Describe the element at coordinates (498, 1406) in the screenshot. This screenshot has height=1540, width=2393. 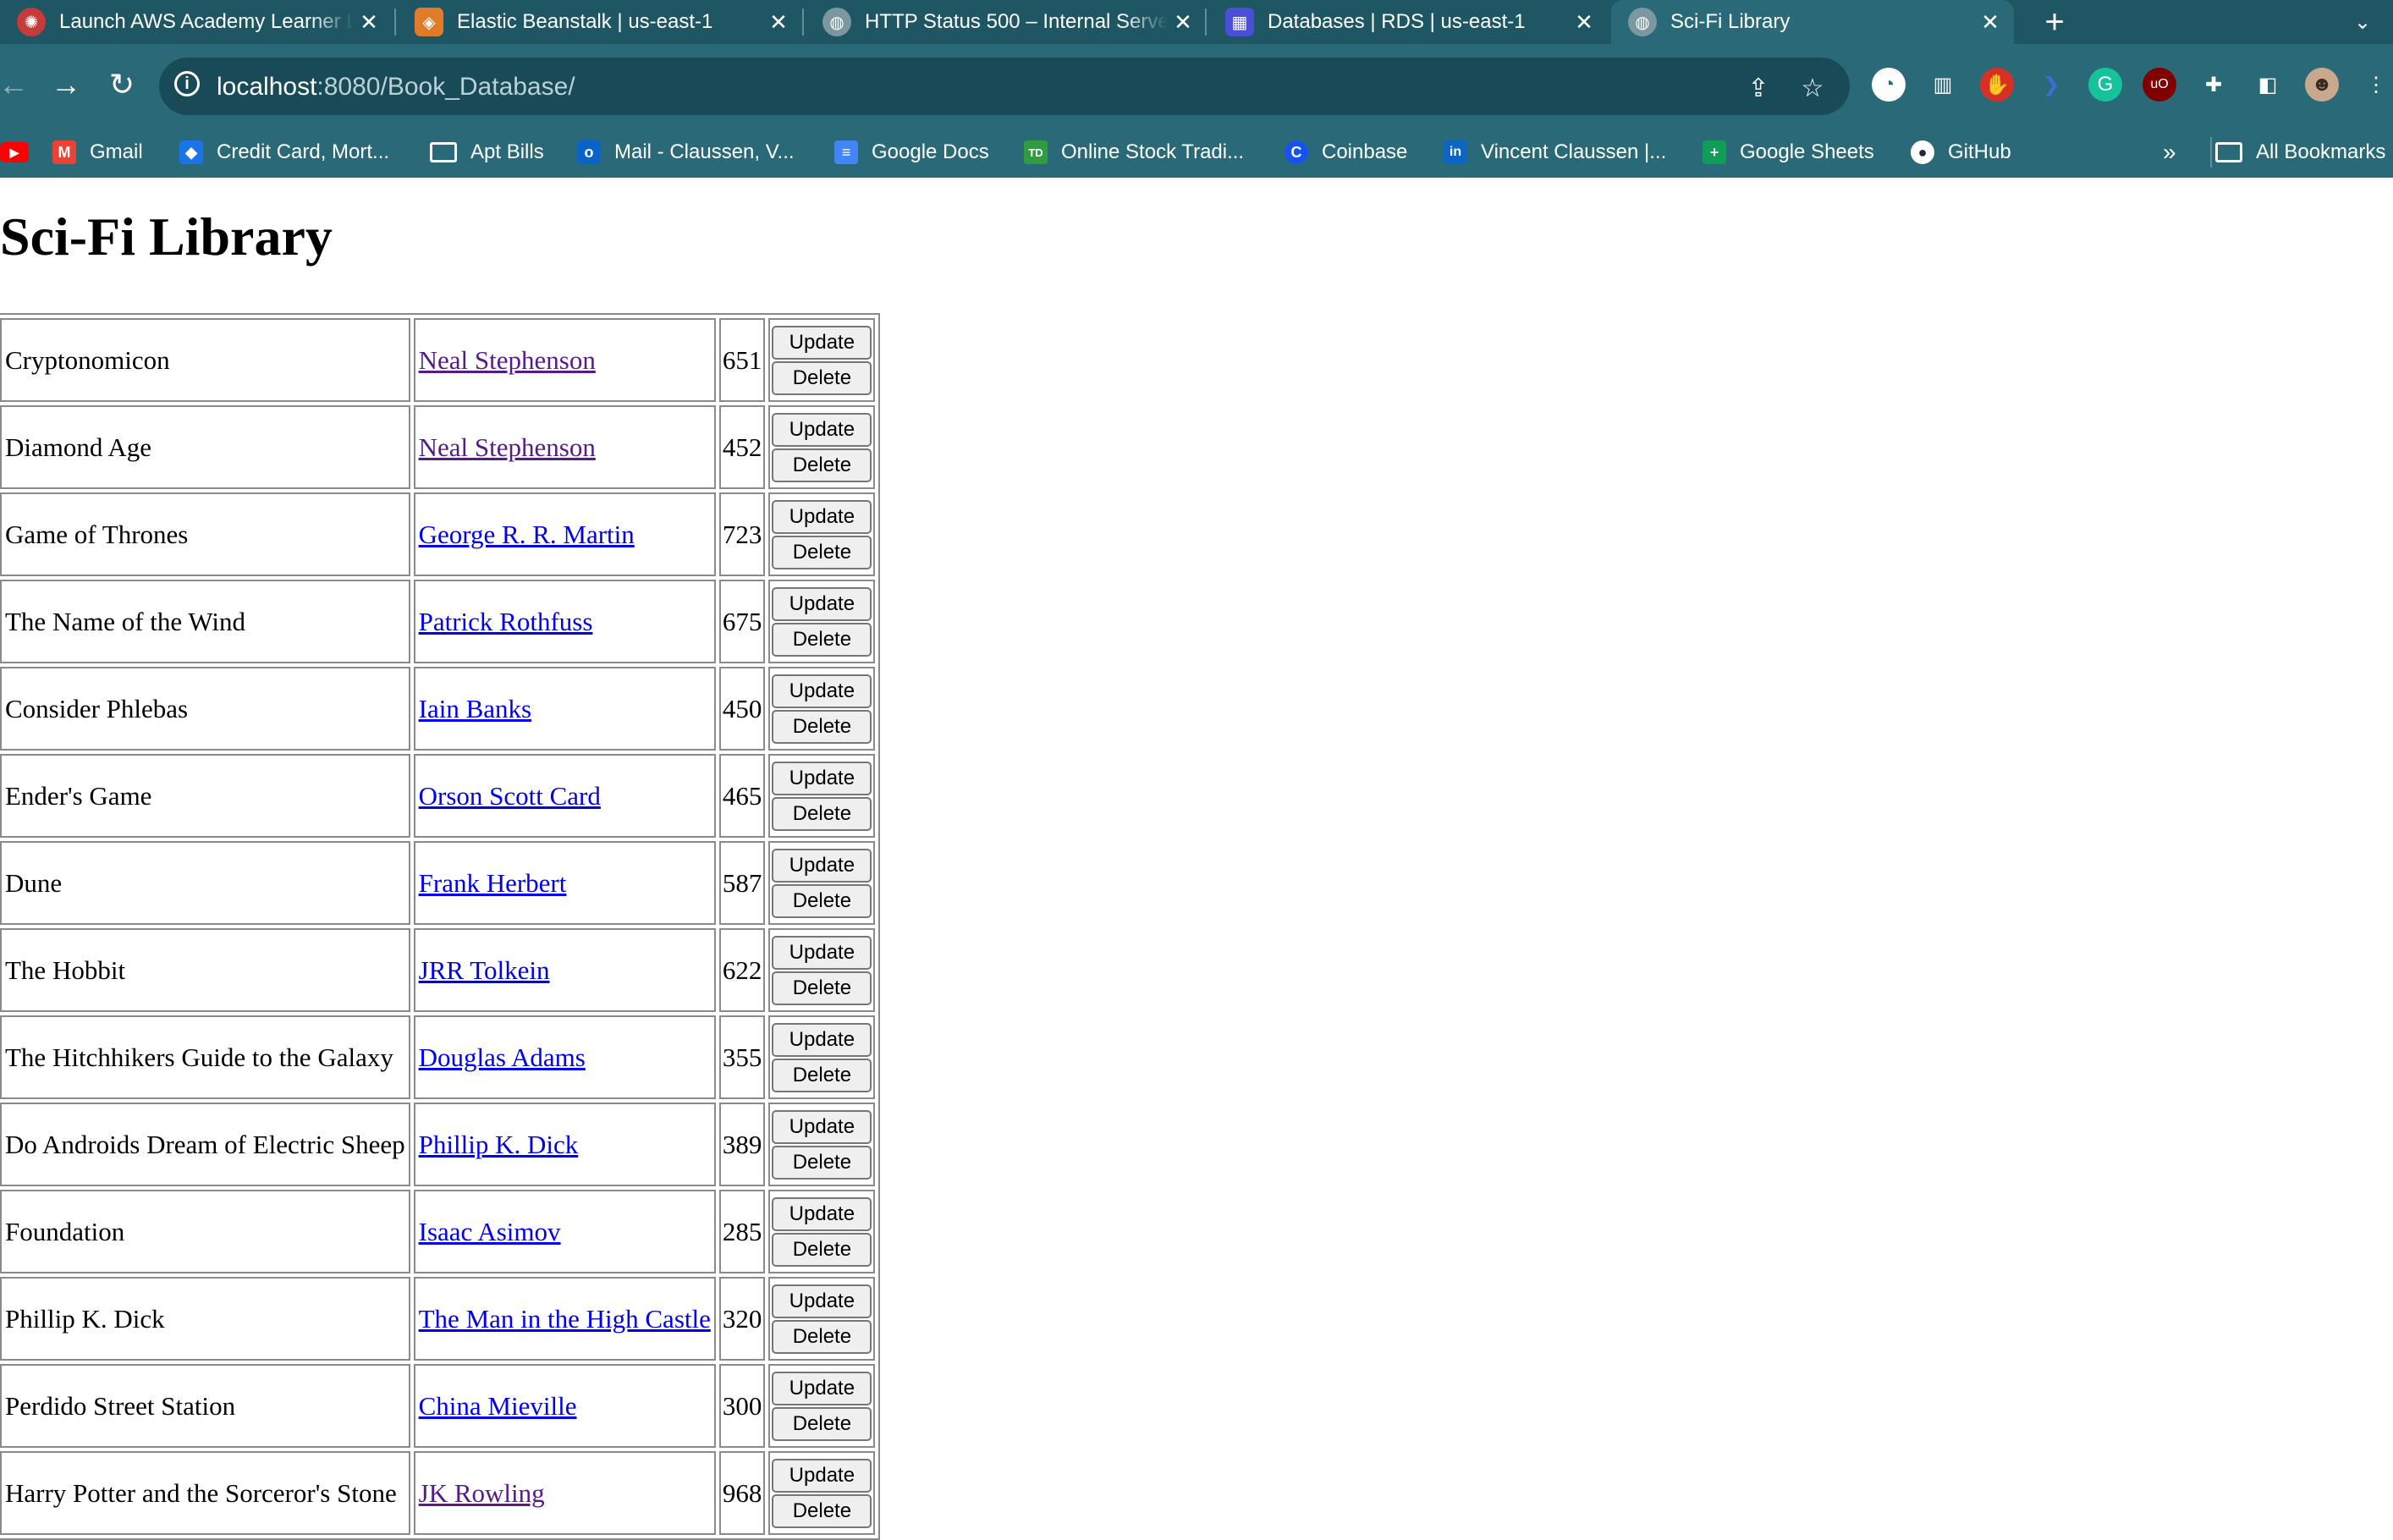
I see `author-link: China Mieville` at that location.